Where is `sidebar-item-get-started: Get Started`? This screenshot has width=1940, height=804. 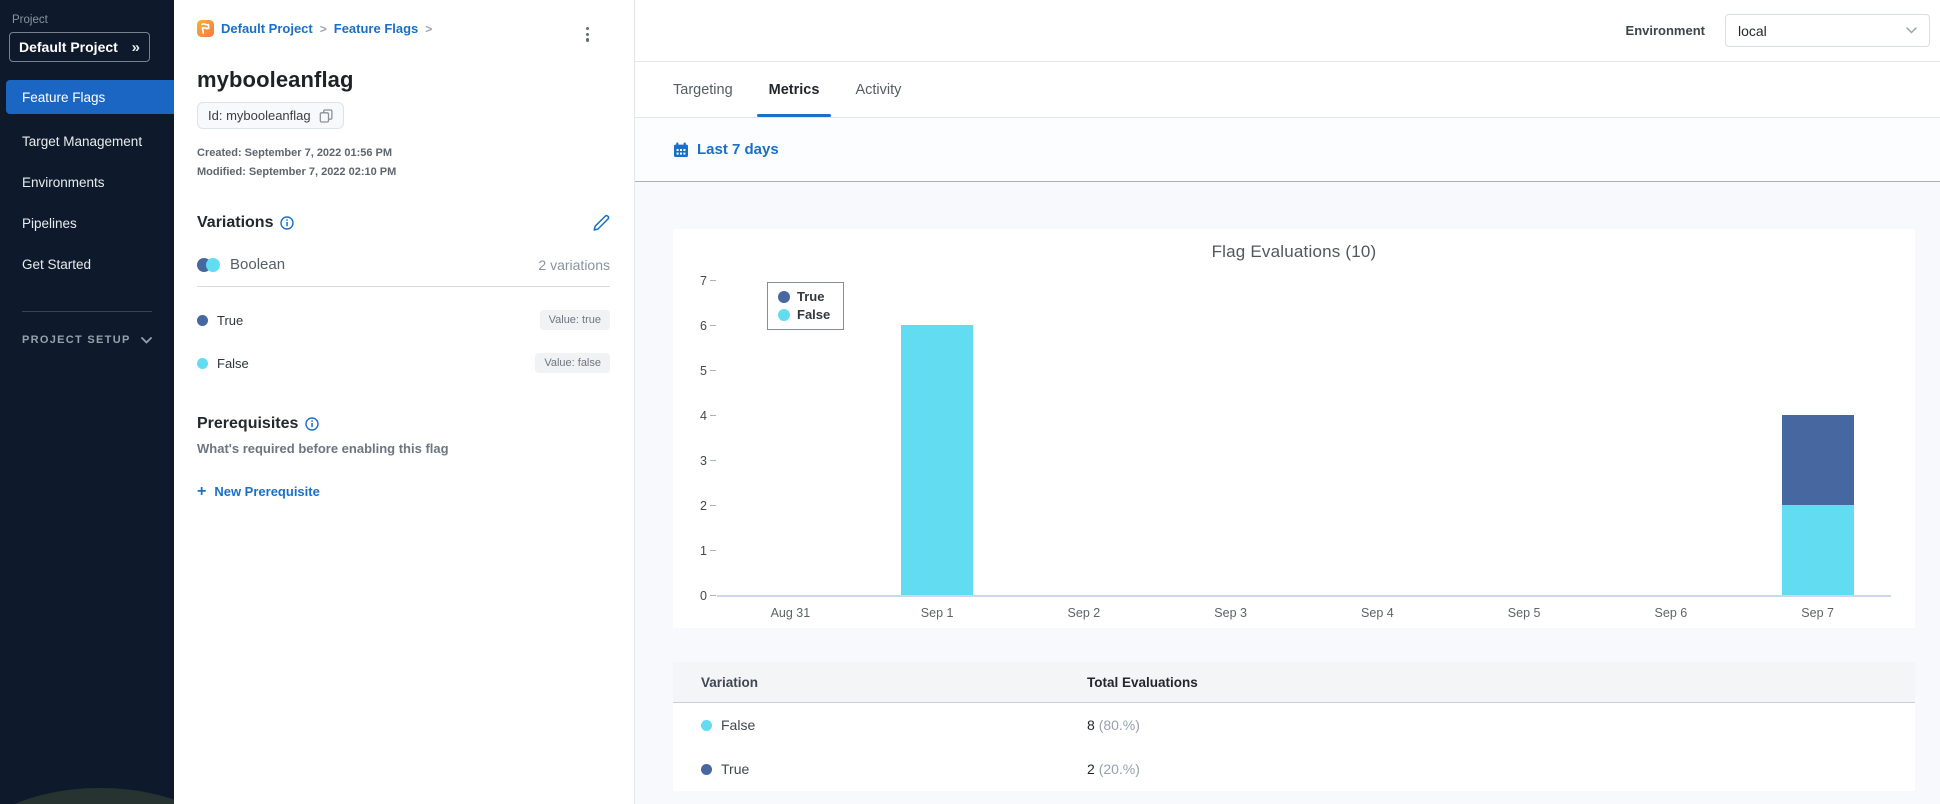
sidebar-item-get-started: Get Started is located at coordinates (87, 264).